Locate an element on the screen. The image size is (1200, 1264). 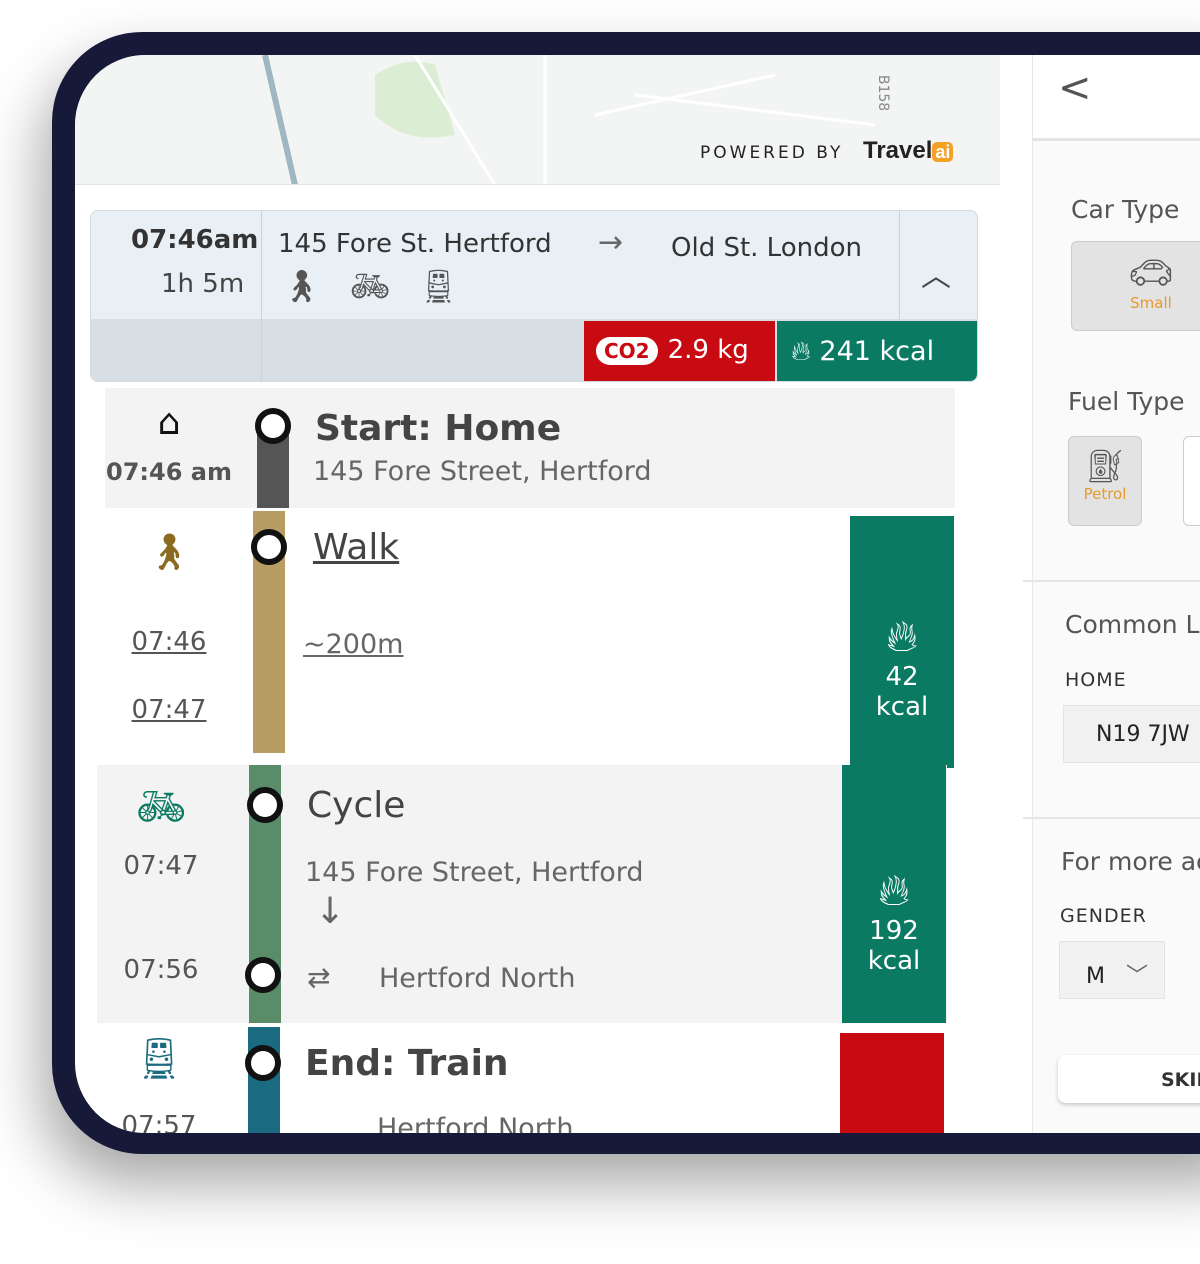
fuel-type-petrol: ⛽︎ Petrol is located at coordinates (1105, 481).